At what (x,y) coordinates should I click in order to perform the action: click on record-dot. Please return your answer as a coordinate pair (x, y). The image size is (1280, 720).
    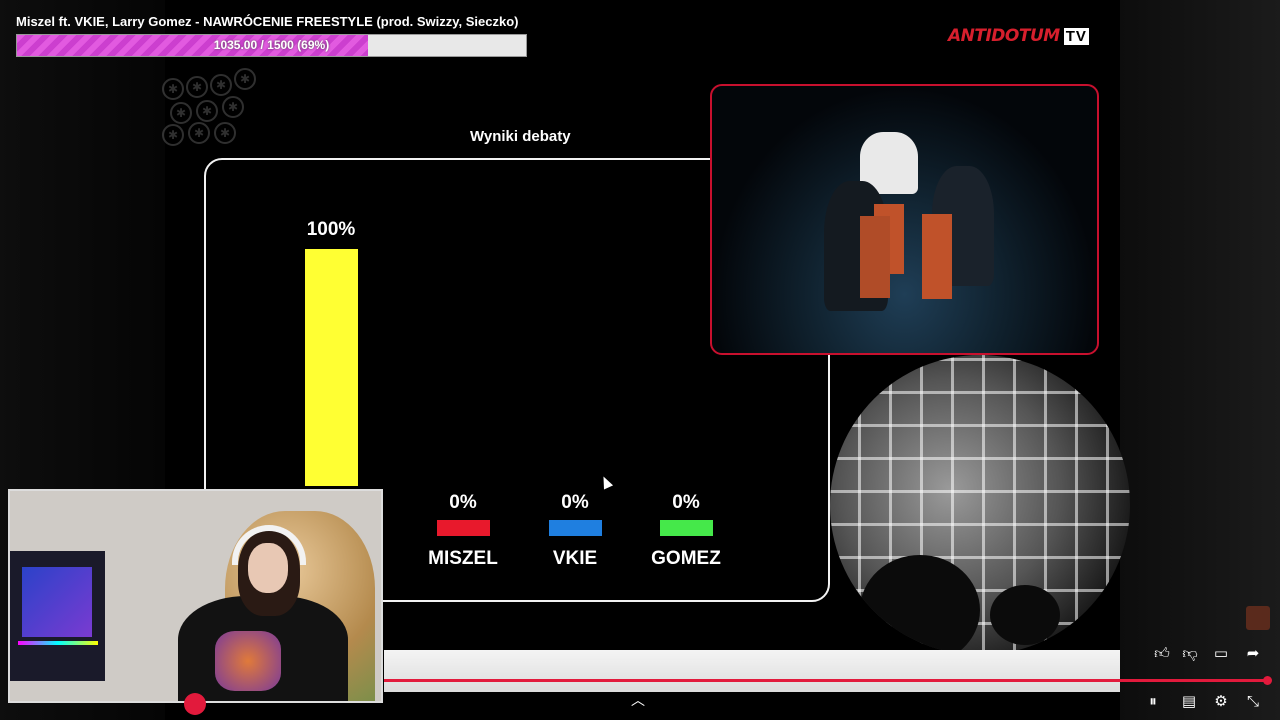
    Looking at the image, I should click on (195, 704).